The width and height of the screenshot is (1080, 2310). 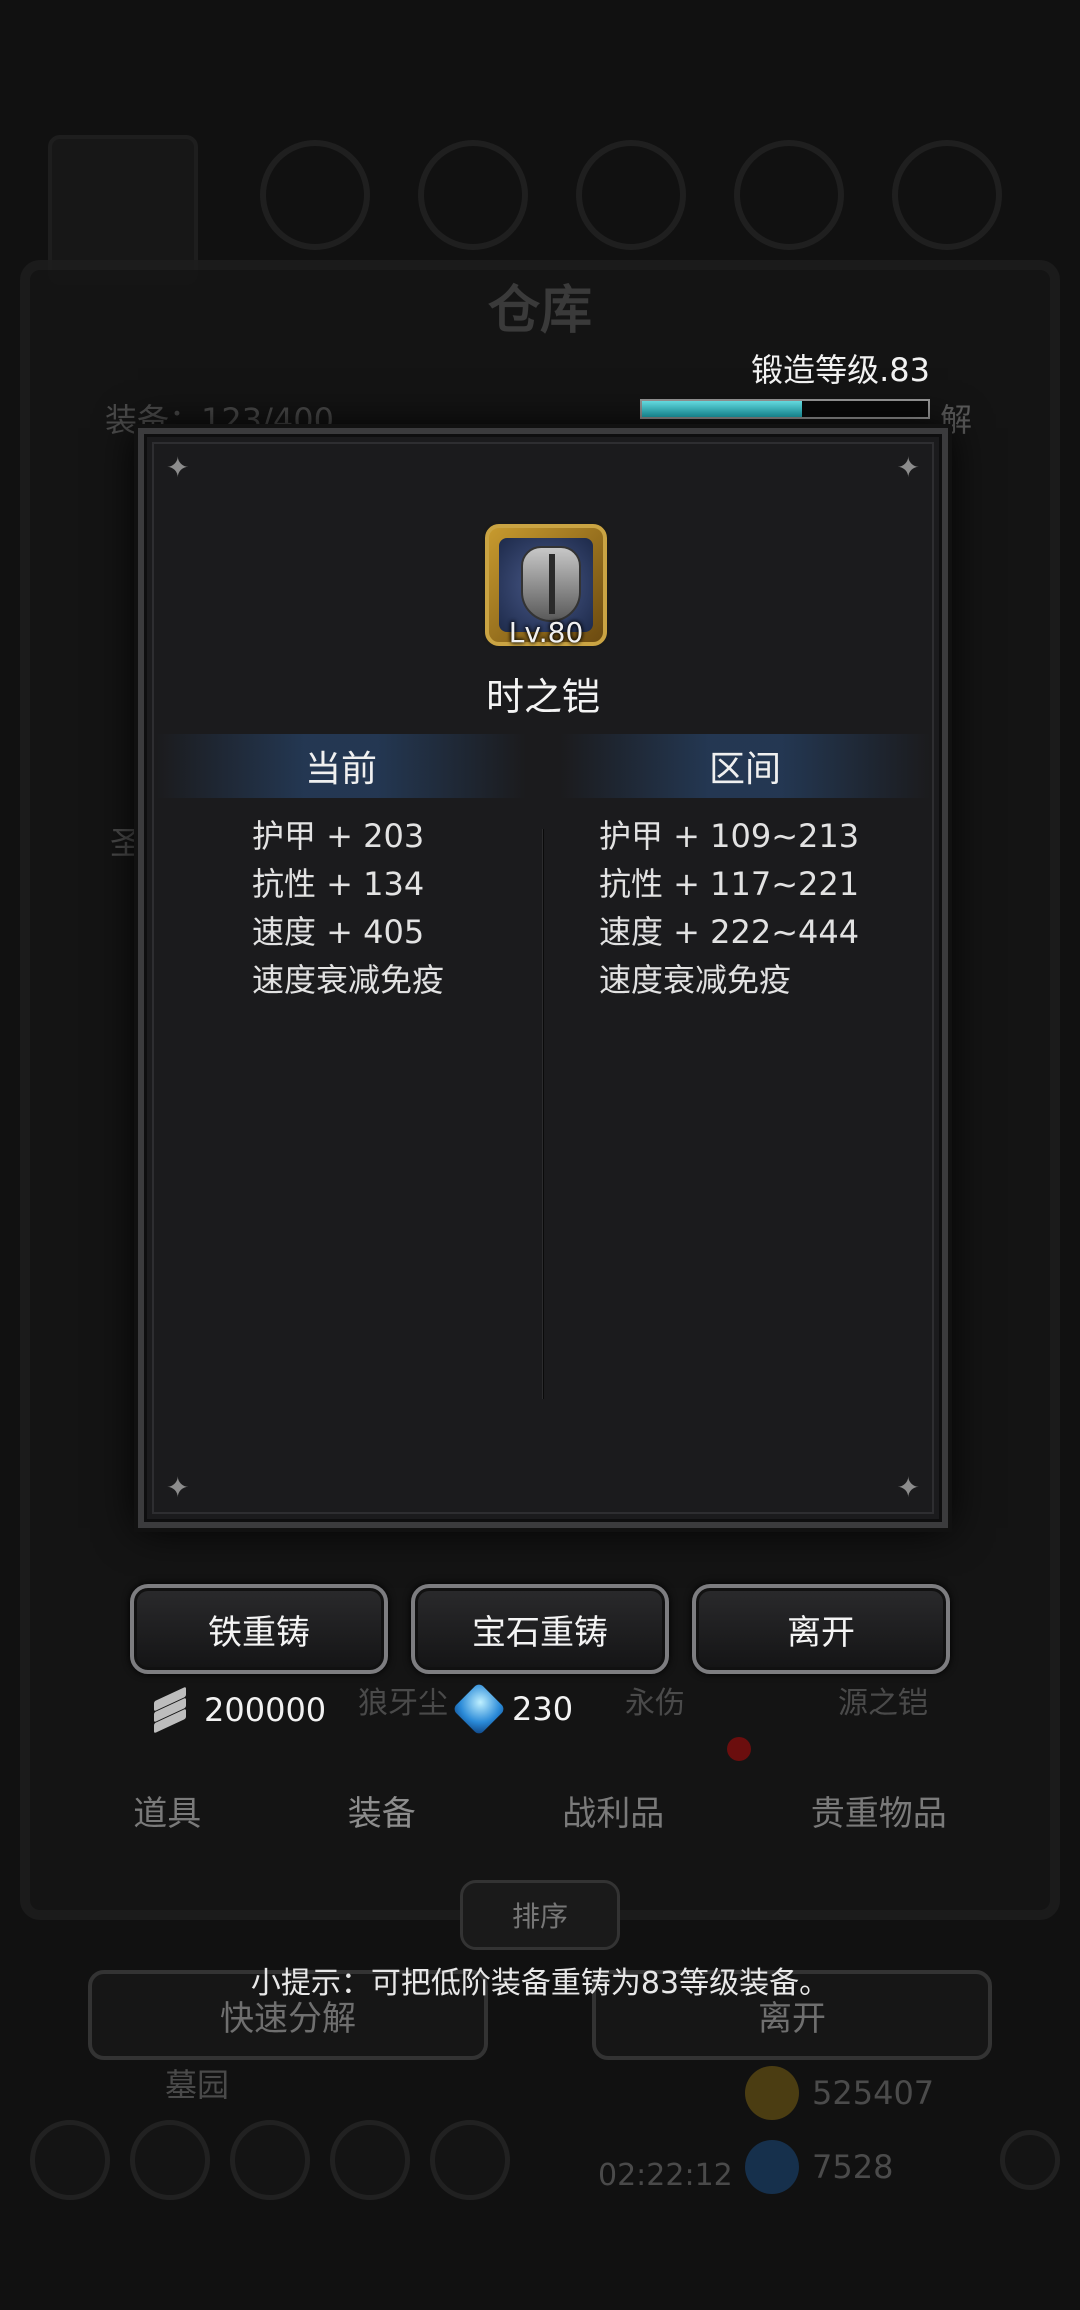 What do you see at coordinates (540, 1915) in the screenshot?
I see `sort-button: 排序` at bounding box center [540, 1915].